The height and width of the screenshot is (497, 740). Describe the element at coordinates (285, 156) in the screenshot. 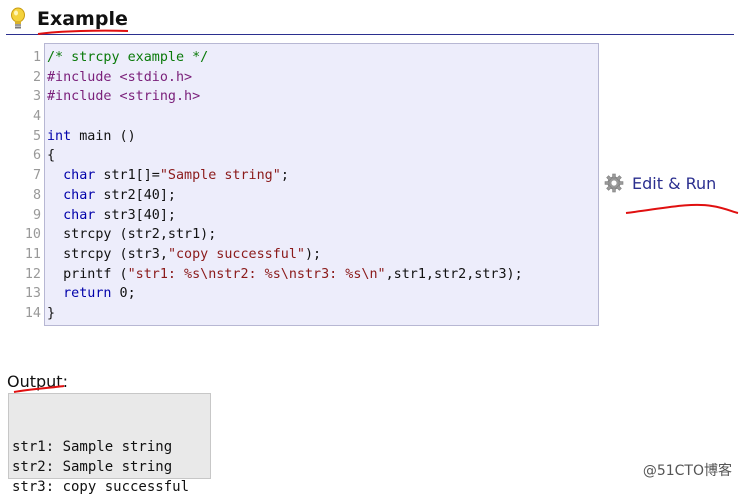

I see `code-line: {` at that location.